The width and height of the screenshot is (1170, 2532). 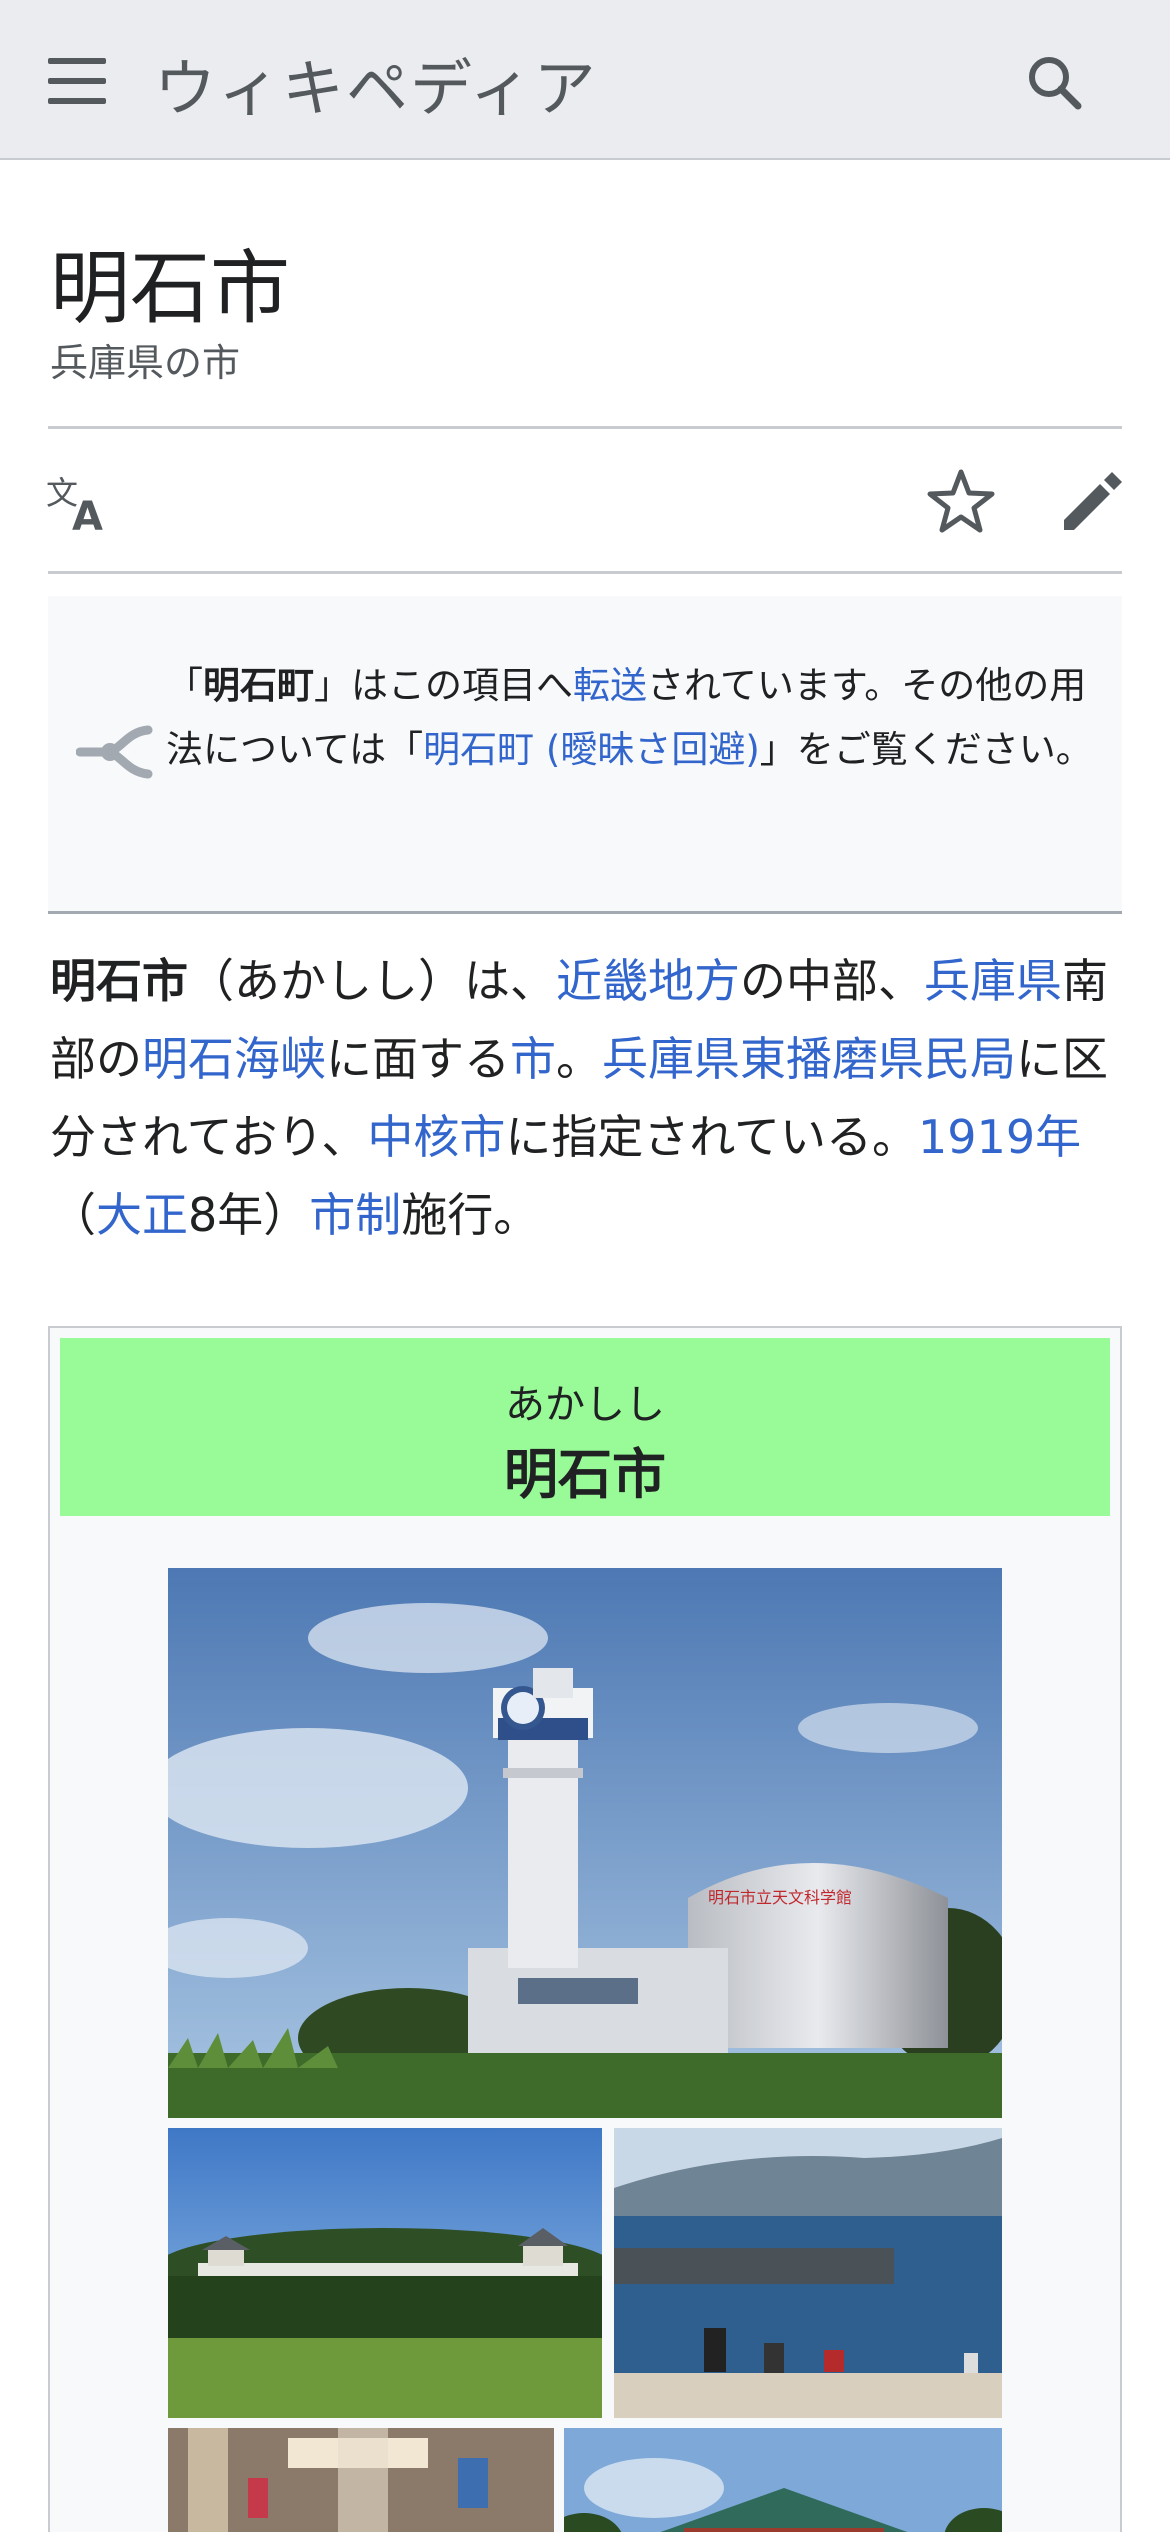 What do you see at coordinates (993, 981) in the screenshot?
I see `link-hyogo: 兵庫県` at bounding box center [993, 981].